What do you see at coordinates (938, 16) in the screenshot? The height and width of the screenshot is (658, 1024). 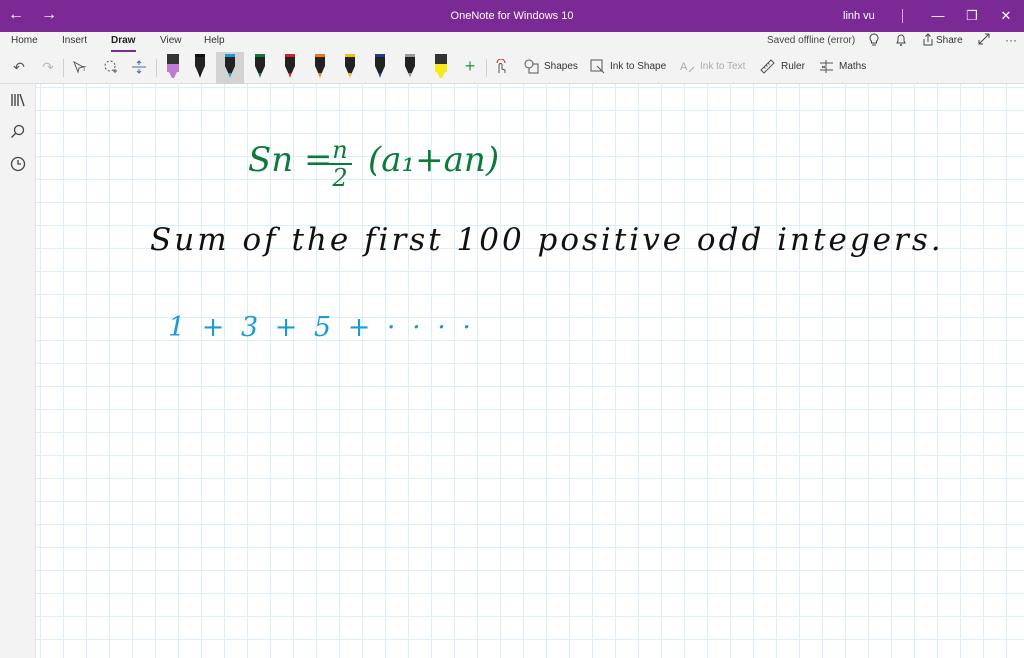 I see `minimize-icon: —` at bounding box center [938, 16].